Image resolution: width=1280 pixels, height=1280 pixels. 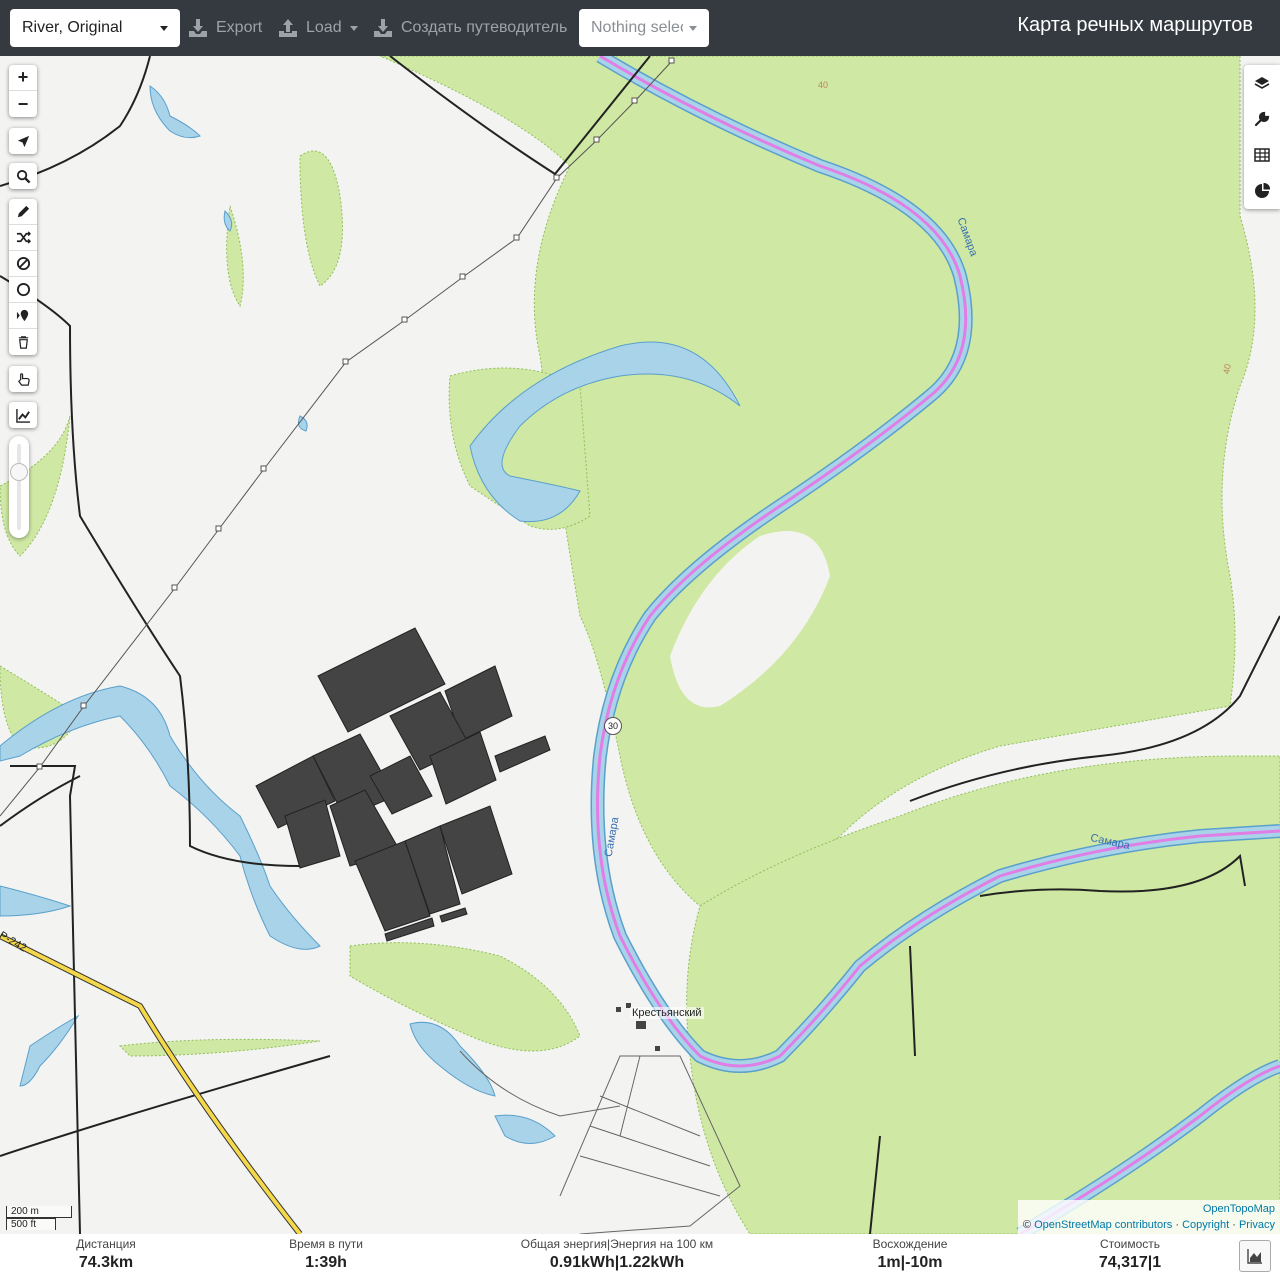 I want to click on opacity-slider, so click(x=19, y=487).